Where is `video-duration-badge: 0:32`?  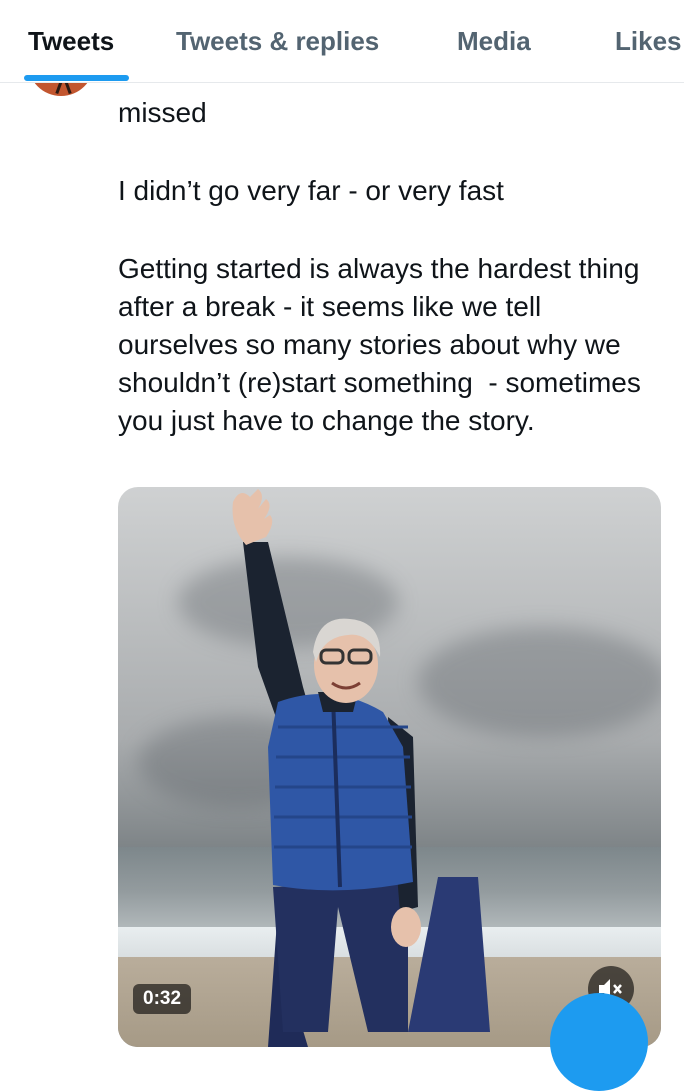
video-duration-badge: 0:32 is located at coordinates (162, 999).